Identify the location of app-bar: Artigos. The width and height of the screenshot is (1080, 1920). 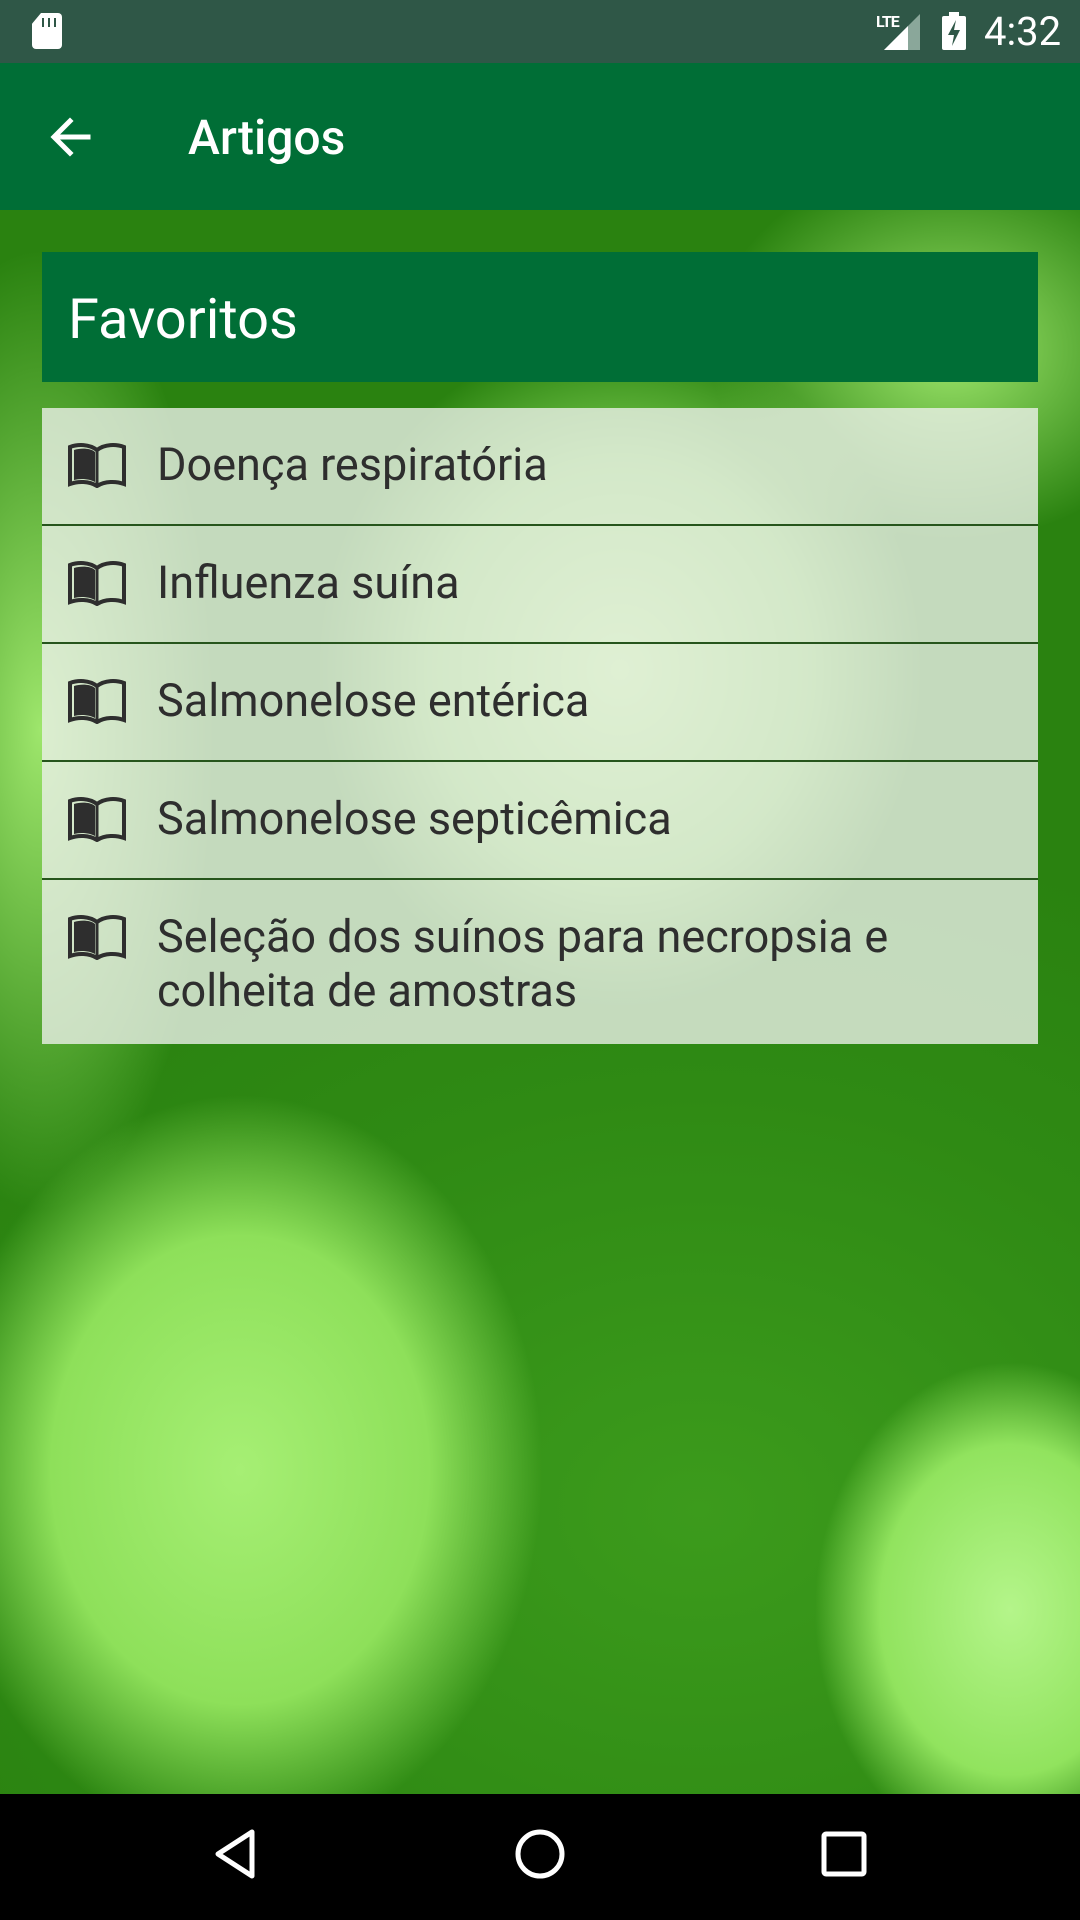
(540, 136).